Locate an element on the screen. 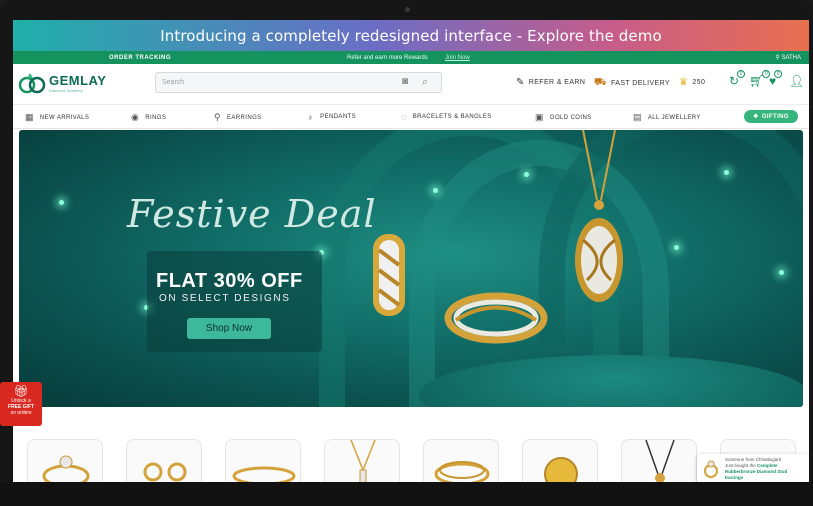 The height and width of the screenshot is (506, 813). wishlist-icon: ♥ 0 is located at coordinates (776, 79).